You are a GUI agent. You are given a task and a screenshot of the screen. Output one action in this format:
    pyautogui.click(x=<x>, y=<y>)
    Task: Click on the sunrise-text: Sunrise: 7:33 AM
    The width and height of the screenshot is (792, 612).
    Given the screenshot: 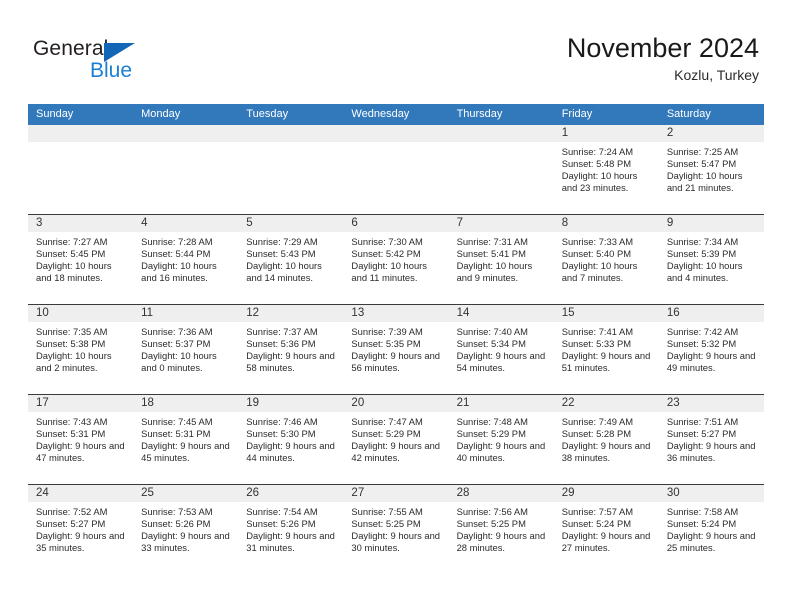 What is the action you would take?
    pyautogui.click(x=597, y=241)
    